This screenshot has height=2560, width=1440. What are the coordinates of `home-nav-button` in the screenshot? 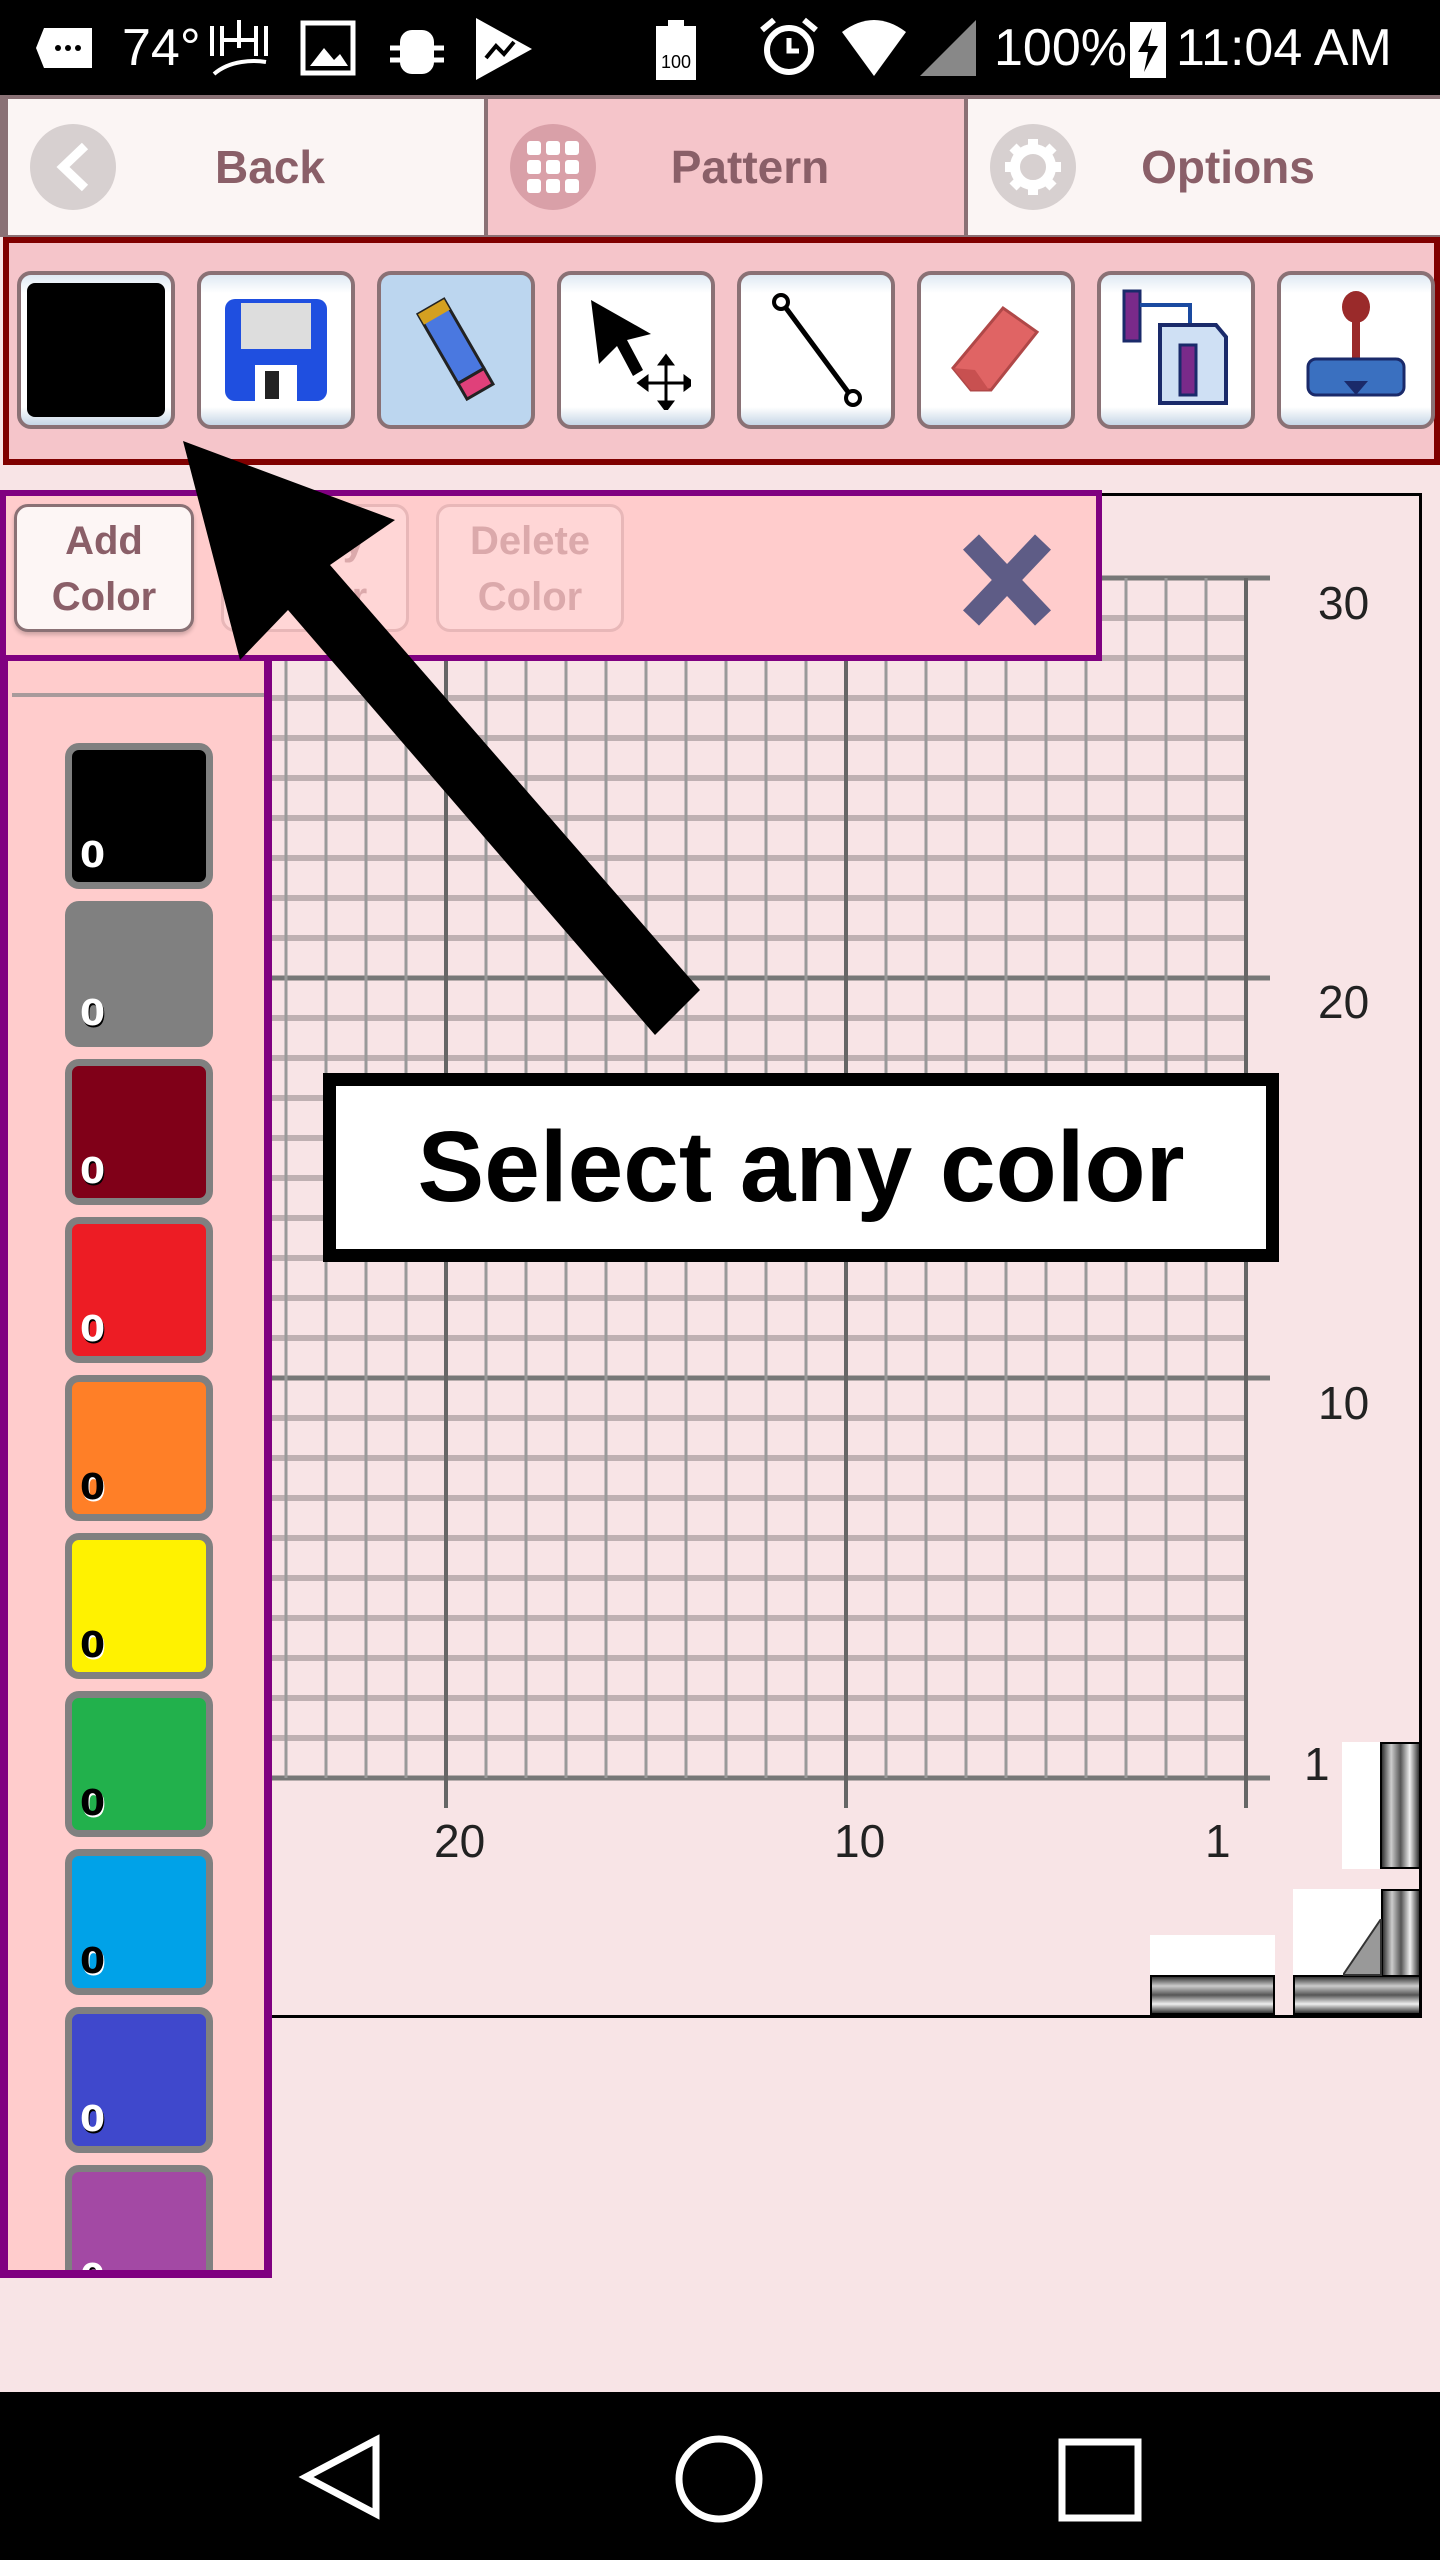 It's located at (719, 2479).